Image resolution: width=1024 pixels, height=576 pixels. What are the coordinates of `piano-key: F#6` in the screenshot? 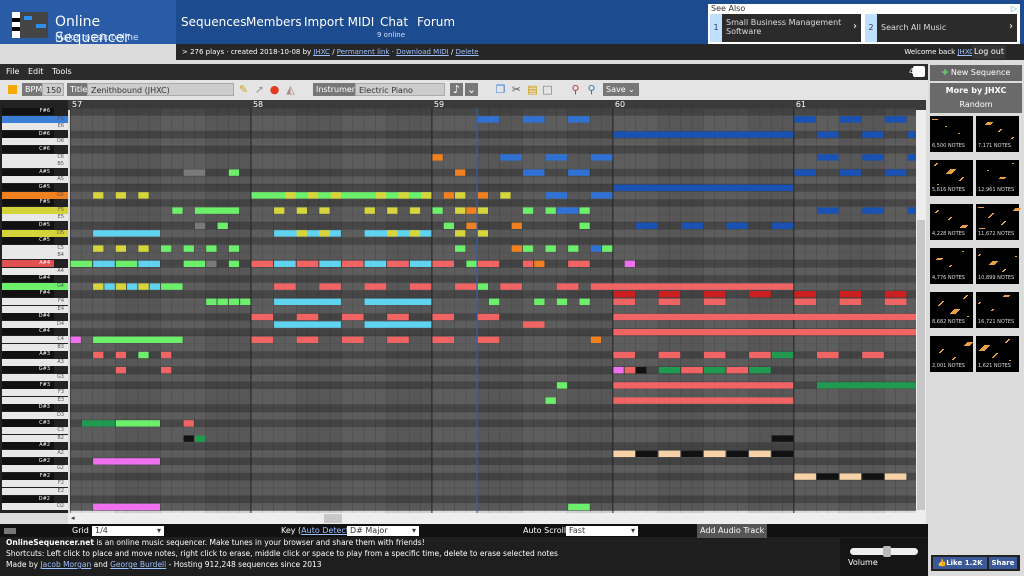 It's located at (28, 111).